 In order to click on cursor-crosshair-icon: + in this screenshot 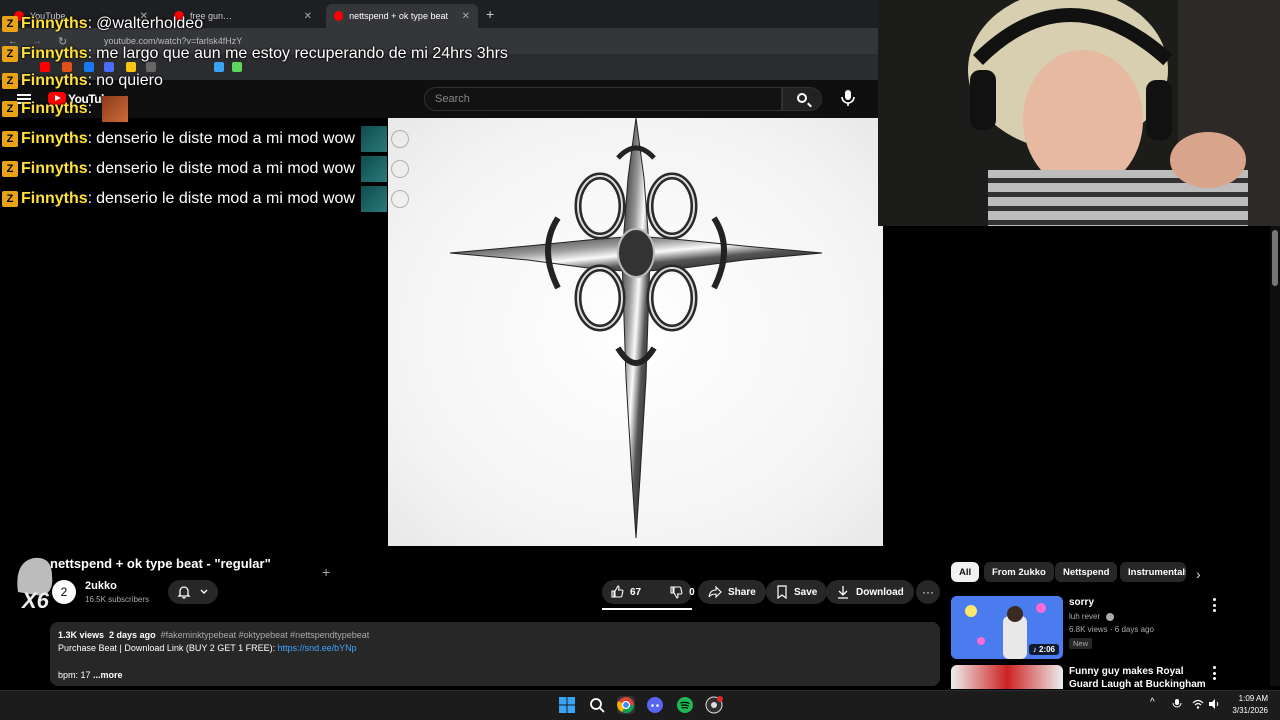, I will do `click(326, 572)`.